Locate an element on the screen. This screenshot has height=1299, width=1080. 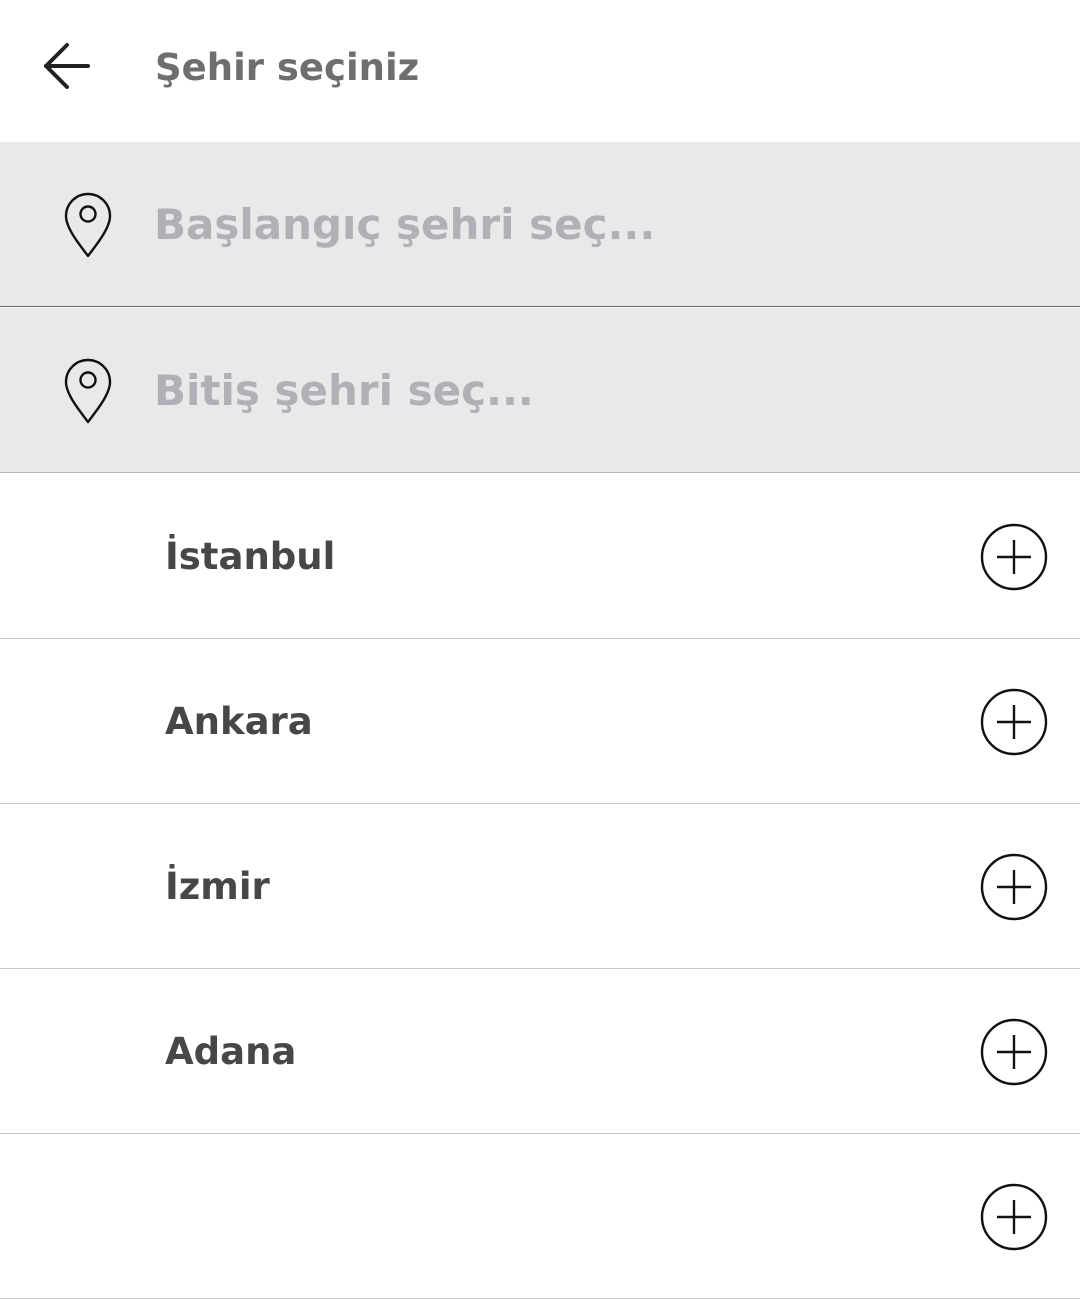
end-city-field is located at coordinates (540, 390).